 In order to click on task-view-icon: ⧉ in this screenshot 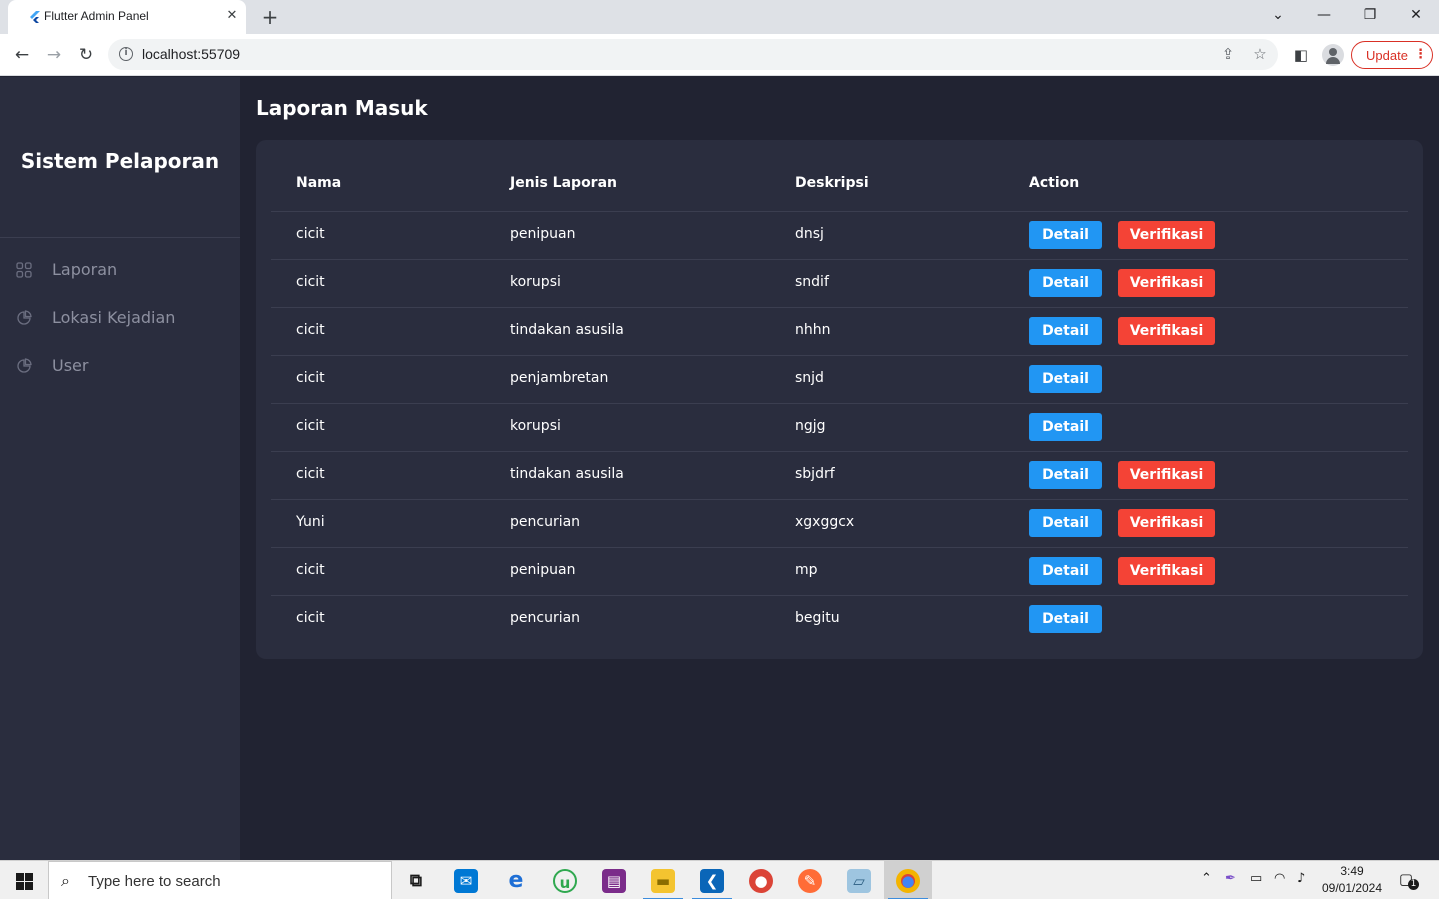, I will do `click(416, 880)`.